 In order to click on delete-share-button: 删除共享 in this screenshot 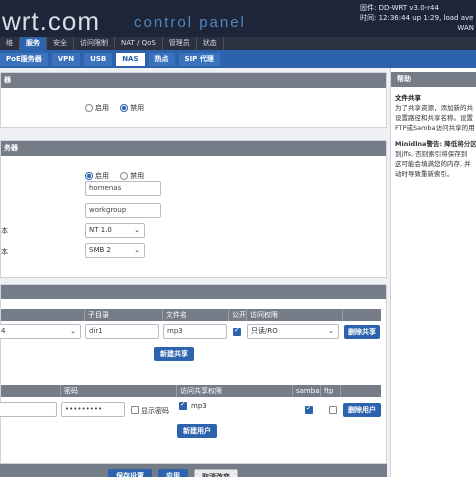, I will do `click(362, 332)`.